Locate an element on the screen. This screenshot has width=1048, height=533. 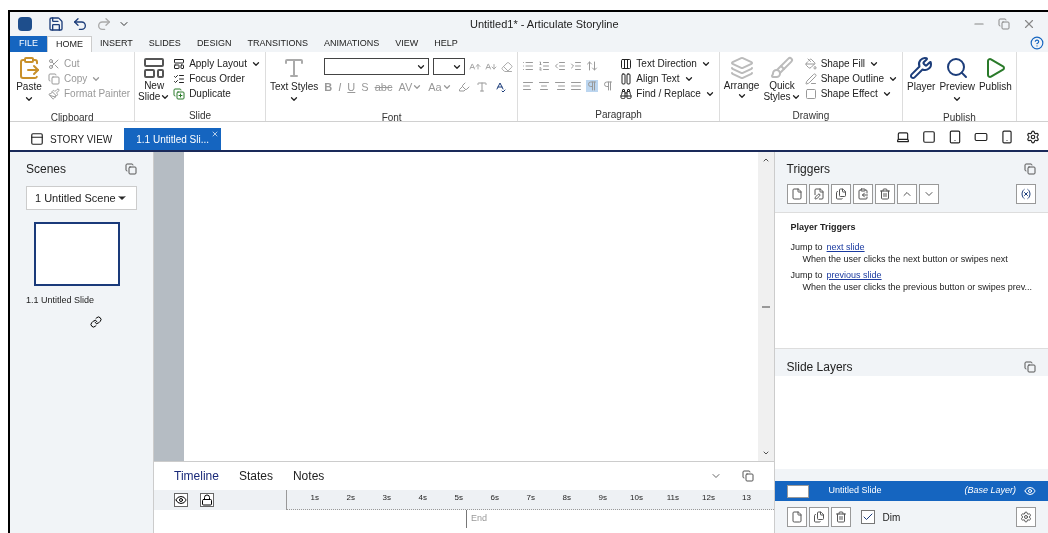
new-slide-button: New Slide is located at coordinates (154, 79).